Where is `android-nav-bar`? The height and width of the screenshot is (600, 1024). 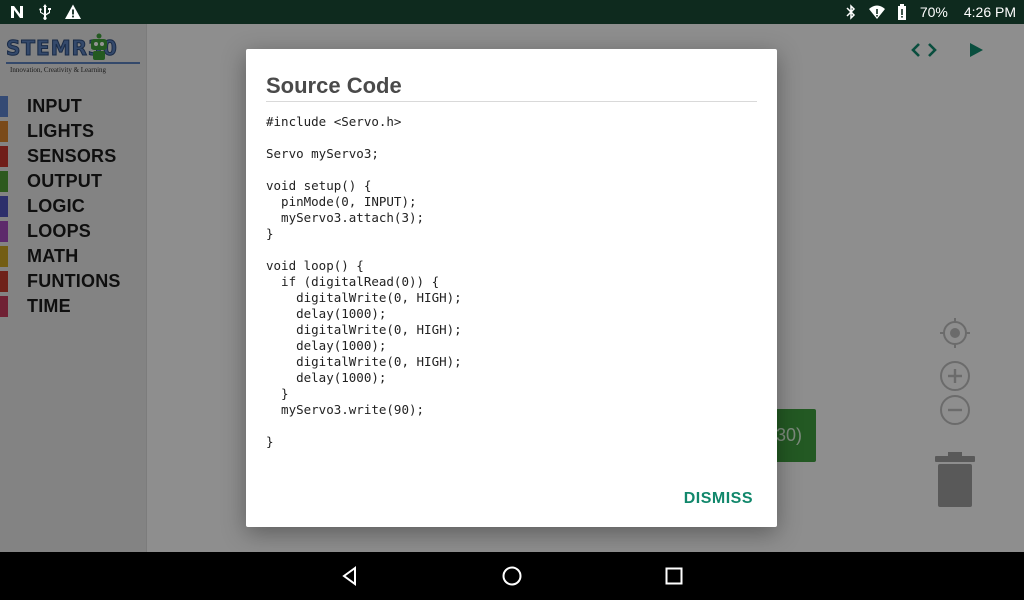 android-nav-bar is located at coordinates (512, 576).